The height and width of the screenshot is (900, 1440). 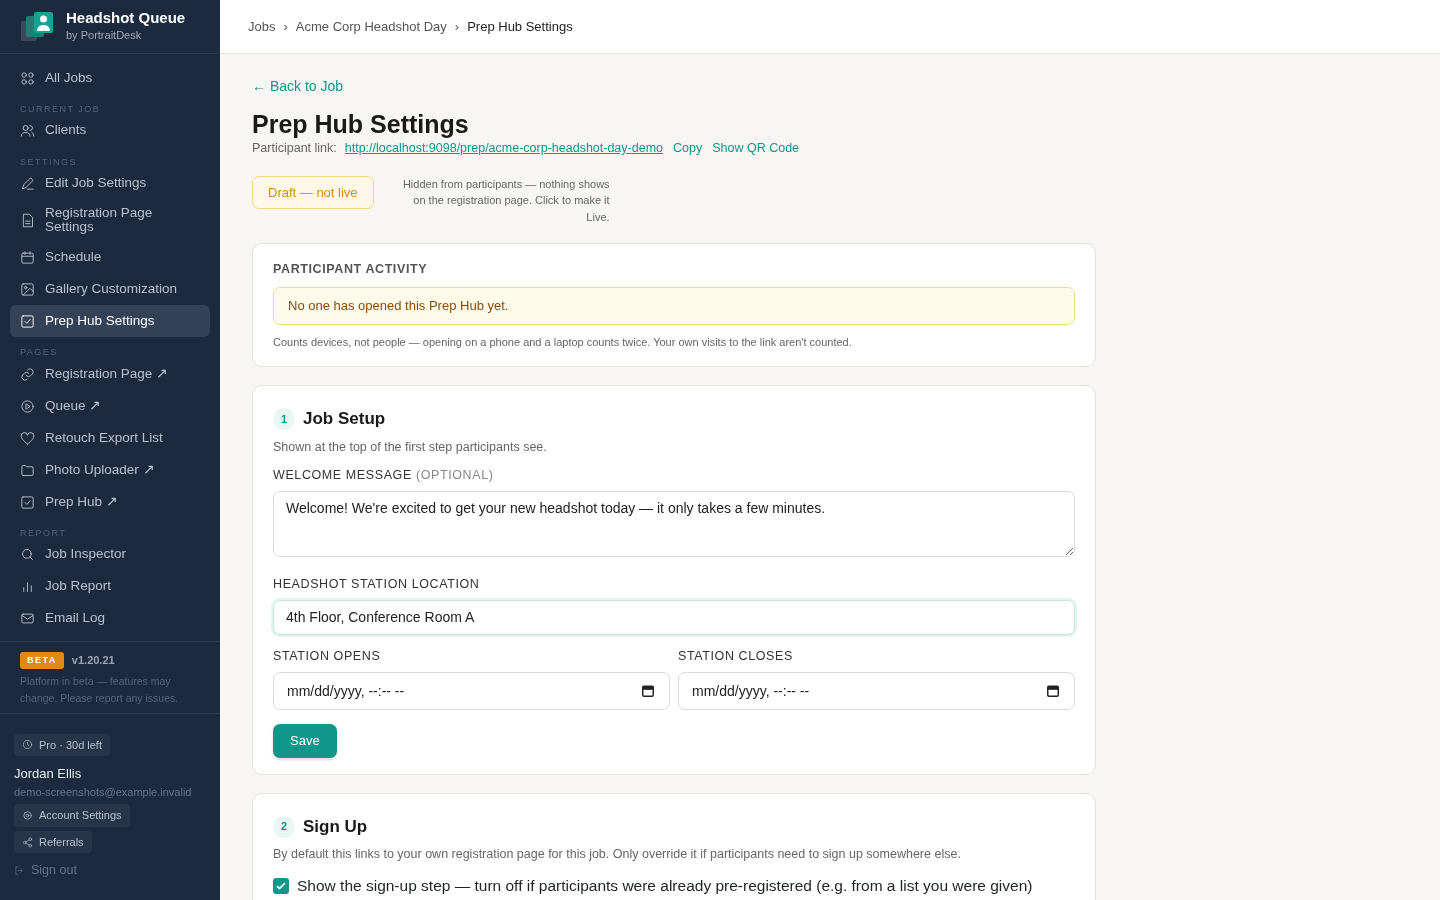 What do you see at coordinates (27, 406) in the screenshot?
I see `play-icon` at bounding box center [27, 406].